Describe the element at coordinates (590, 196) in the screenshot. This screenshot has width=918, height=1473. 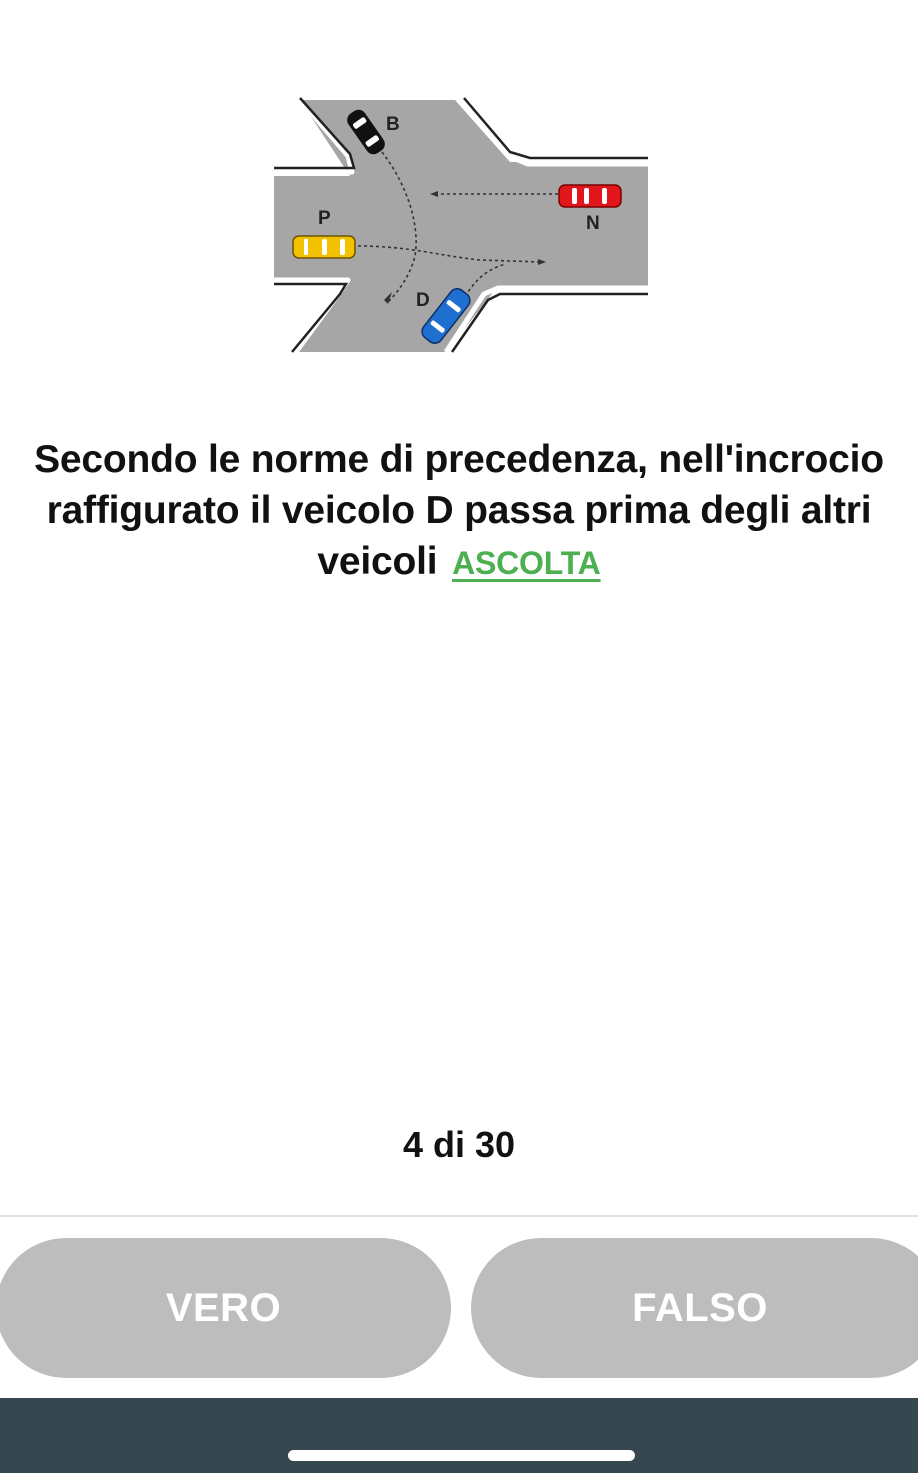
I see `car-n` at that location.